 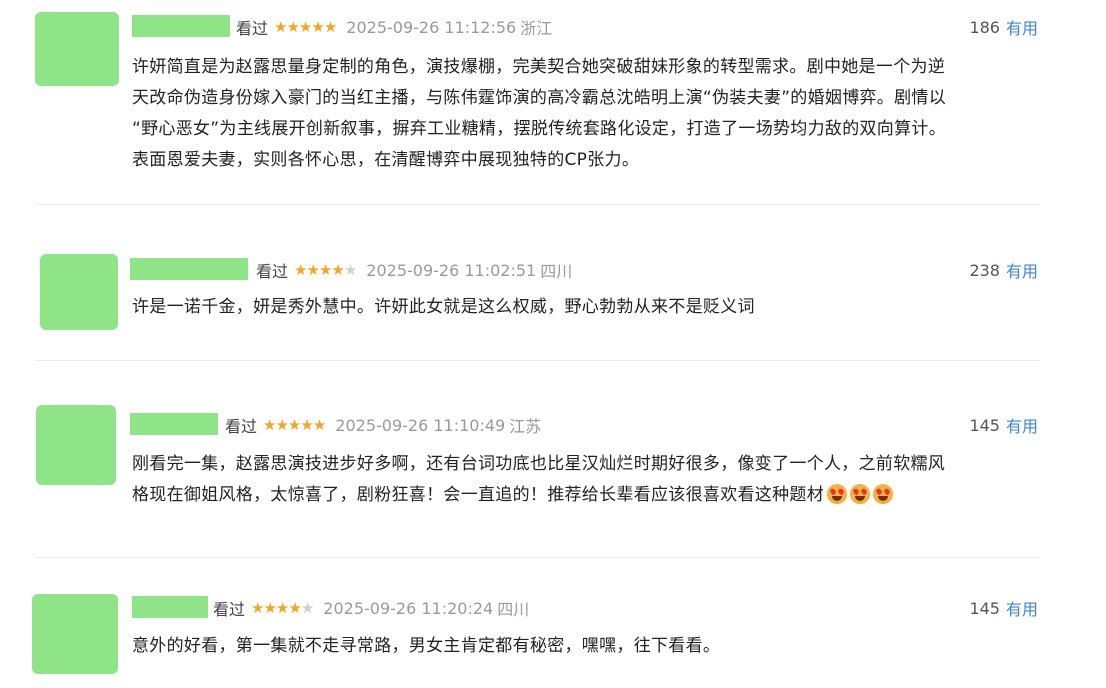 What do you see at coordinates (478, 495) in the screenshot?
I see `review-line: 格现在御姐风格，太惊喜了，剧粉狂喜！会一直追的！推荐给长辈看应该很喜欢看这种题材` at bounding box center [478, 495].